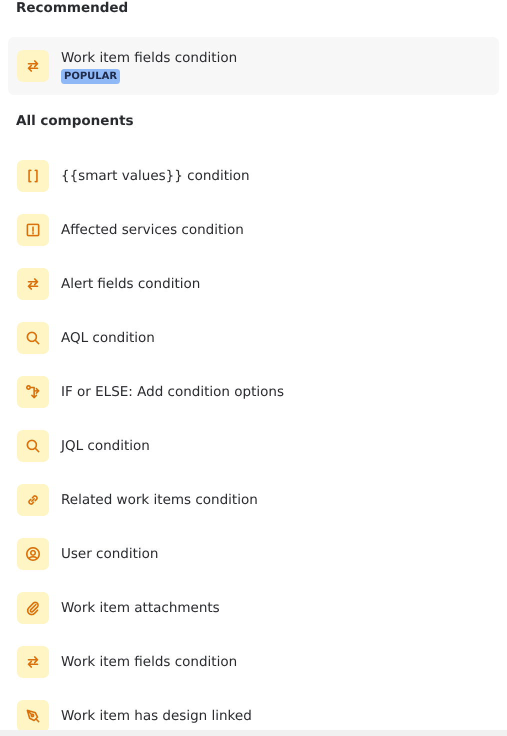 The height and width of the screenshot is (736, 507). Describe the element at coordinates (152, 230) in the screenshot. I see `component-item: Affected services condition` at that location.